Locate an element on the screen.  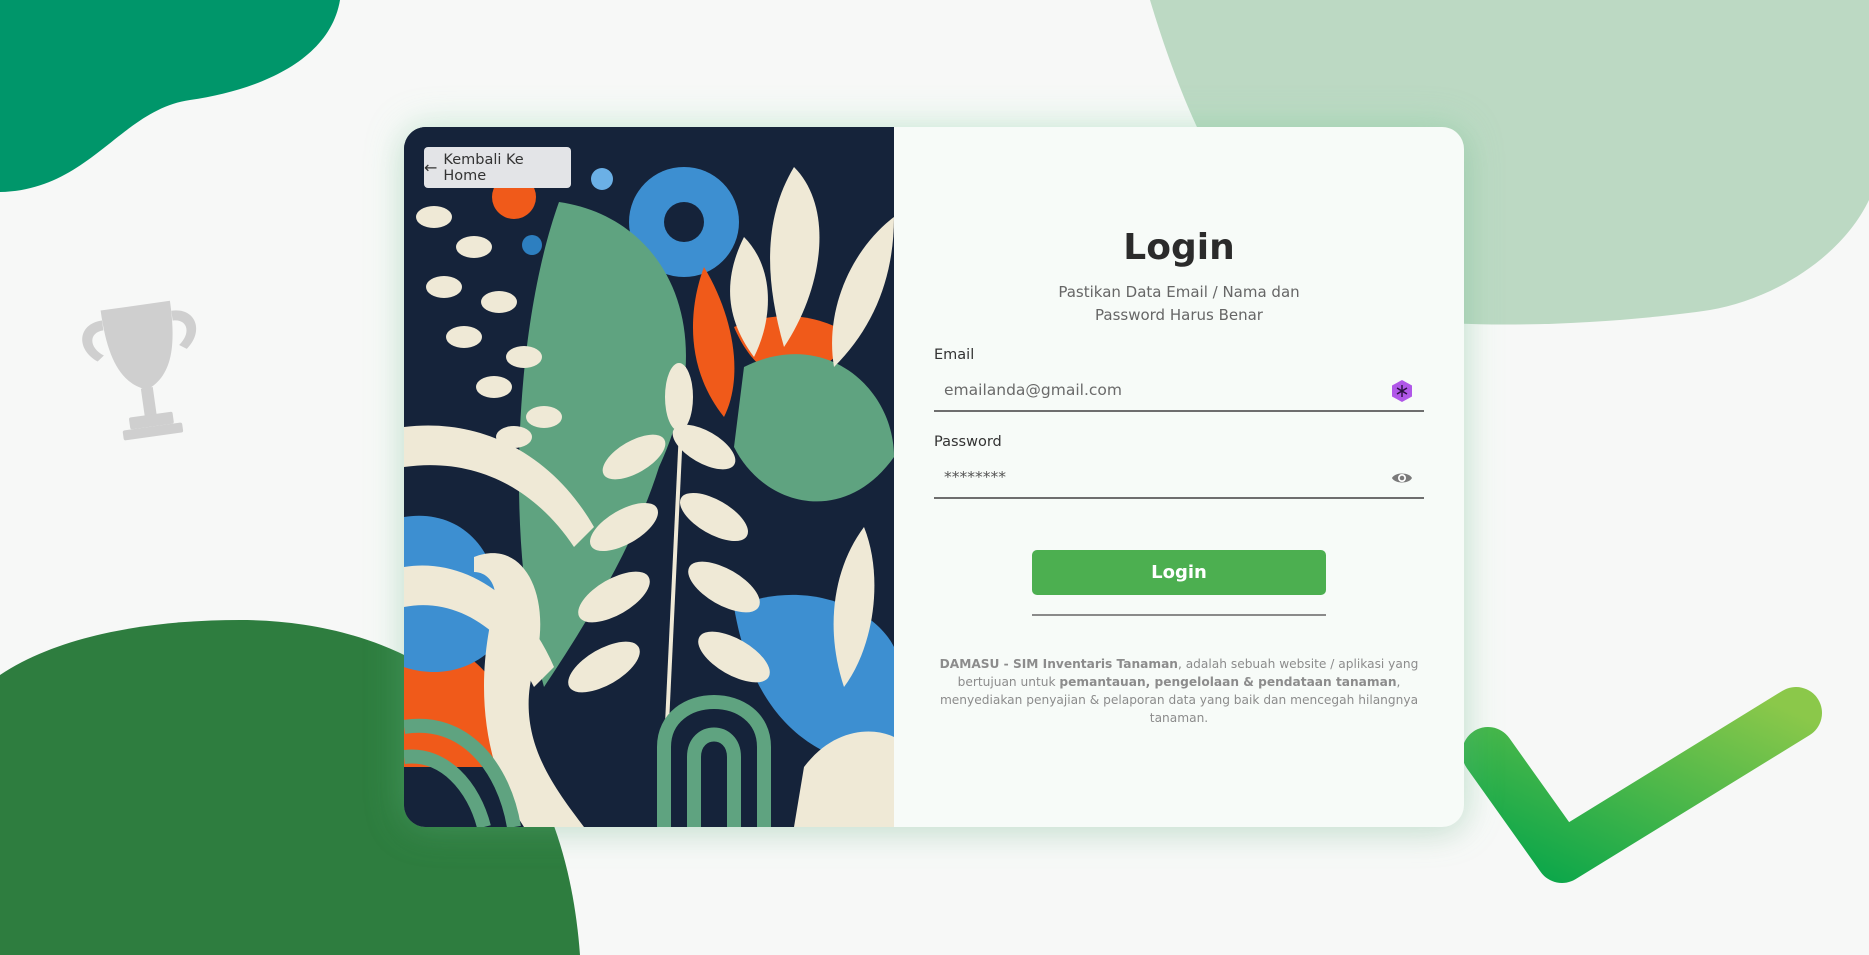
trophy-icon is located at coordinates (139, 370).